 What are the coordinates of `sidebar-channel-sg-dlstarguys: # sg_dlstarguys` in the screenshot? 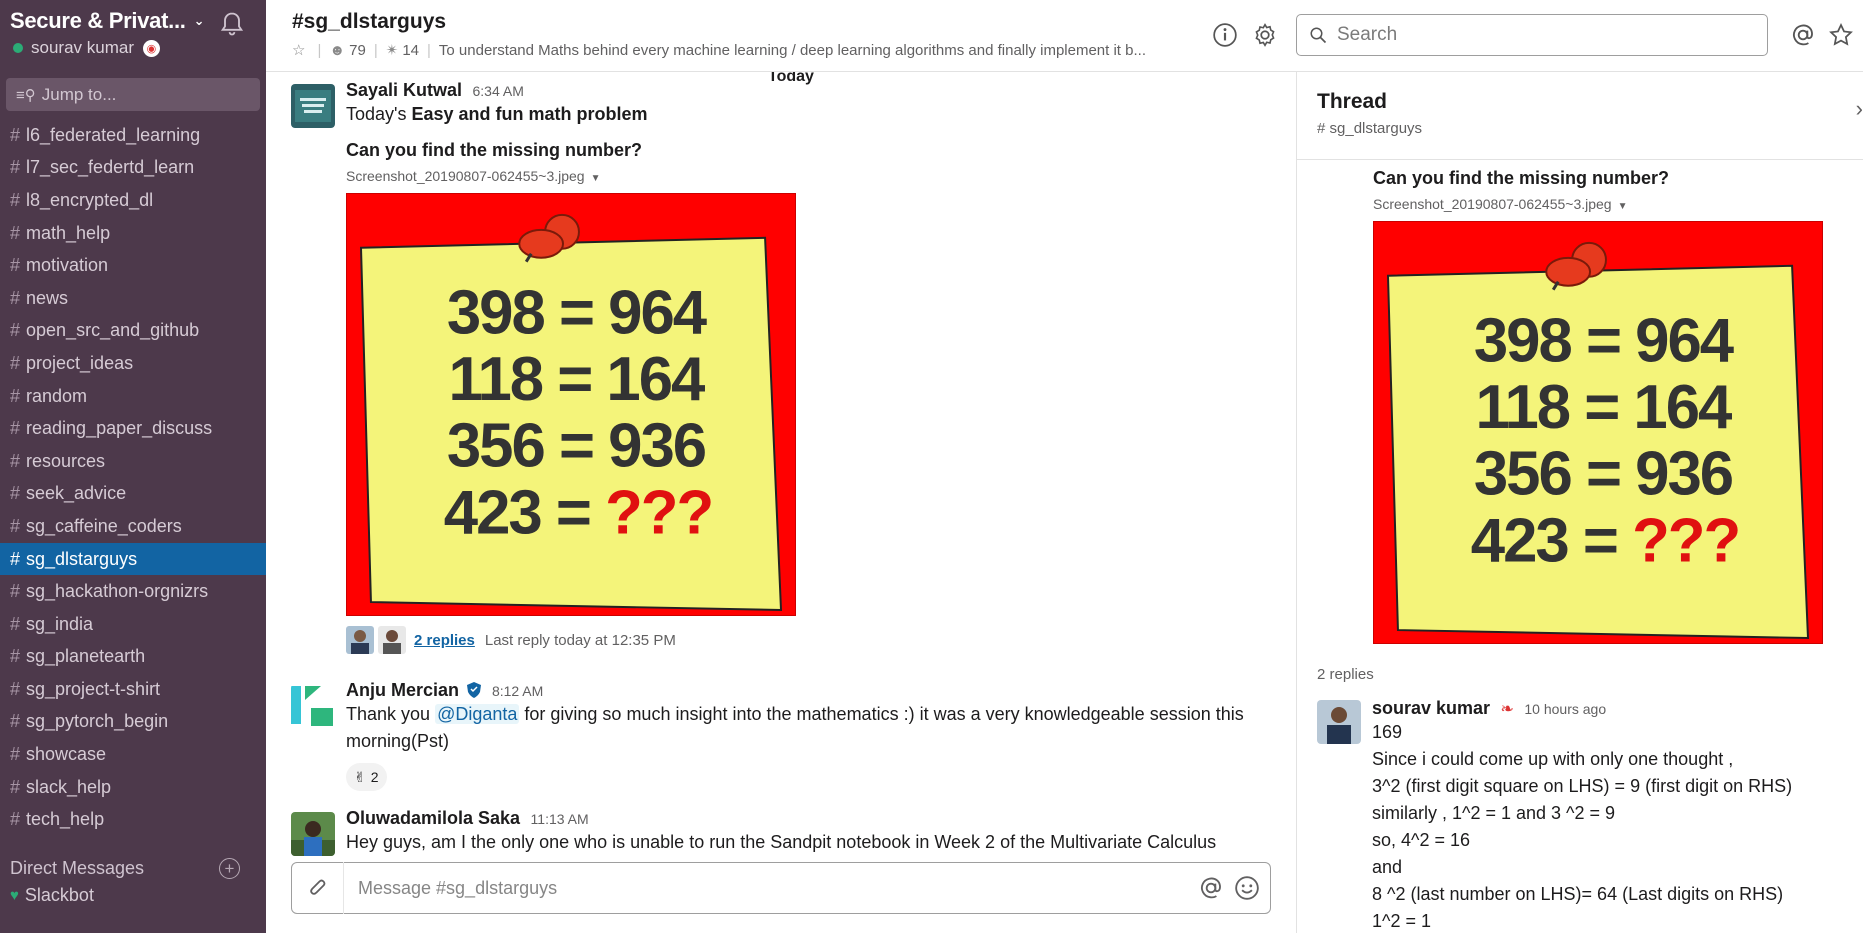 It's located at (133, 559).